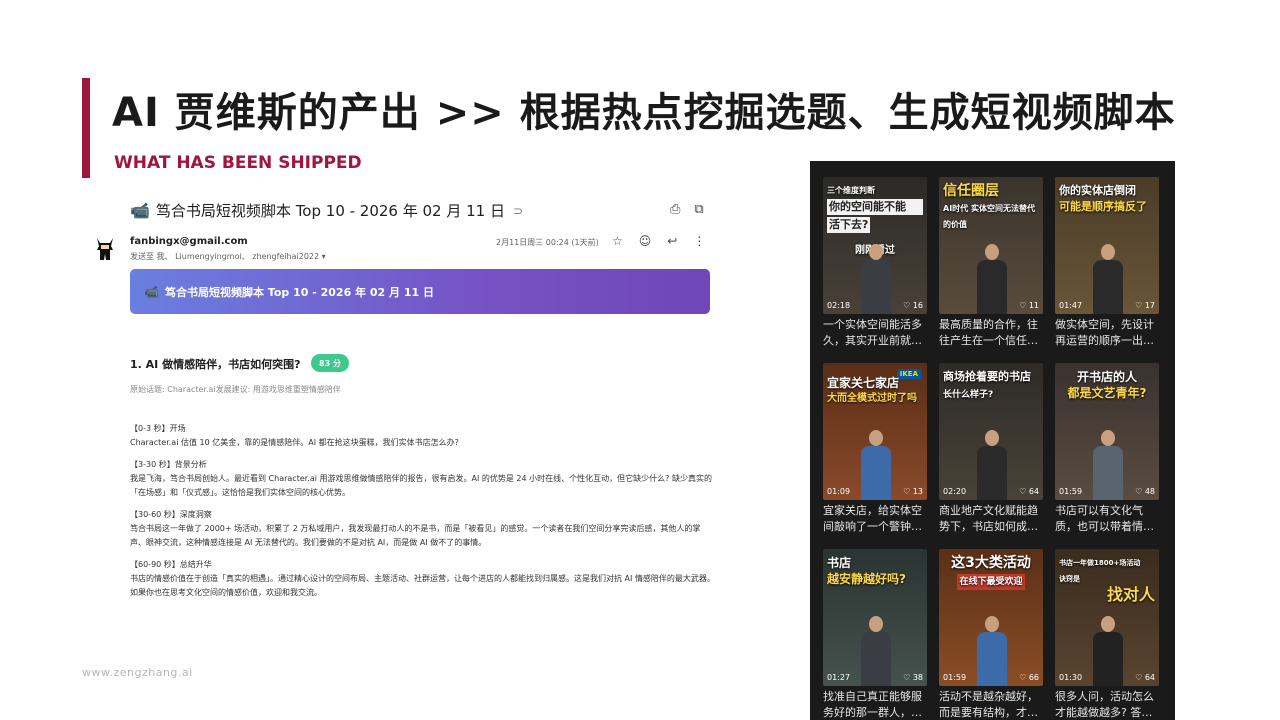  I want to click on video-thumbnail: 开书店的人 都是文艺青年? 01:59 ♡ 48, so click(1107, 431).